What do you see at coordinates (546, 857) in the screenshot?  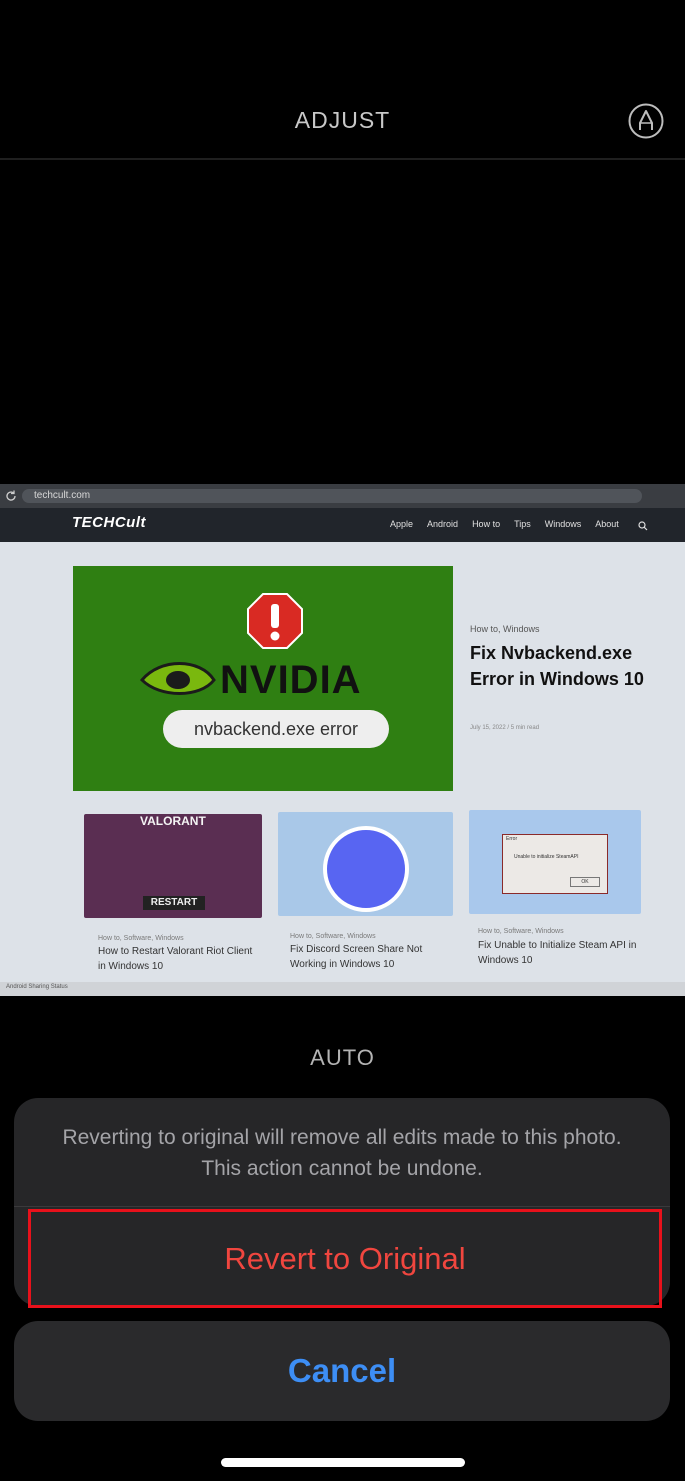 I see `error-dialog-text: Unable to initialize SteamAPI` at bounding box center [546, 857].